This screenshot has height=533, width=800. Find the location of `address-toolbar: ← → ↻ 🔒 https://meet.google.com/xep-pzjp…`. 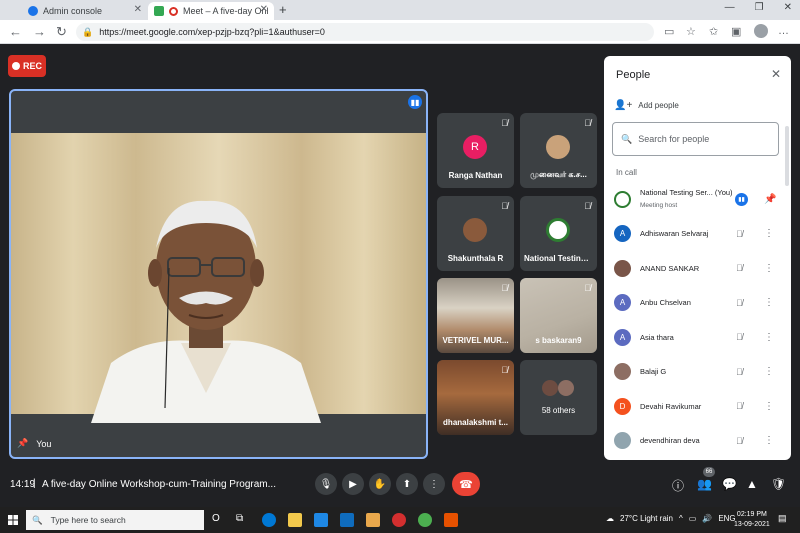

address-toolbar: ← → ↻ 🔒 https://meet.google.com/xep-pzjp… is located at coordinates (400, 32).